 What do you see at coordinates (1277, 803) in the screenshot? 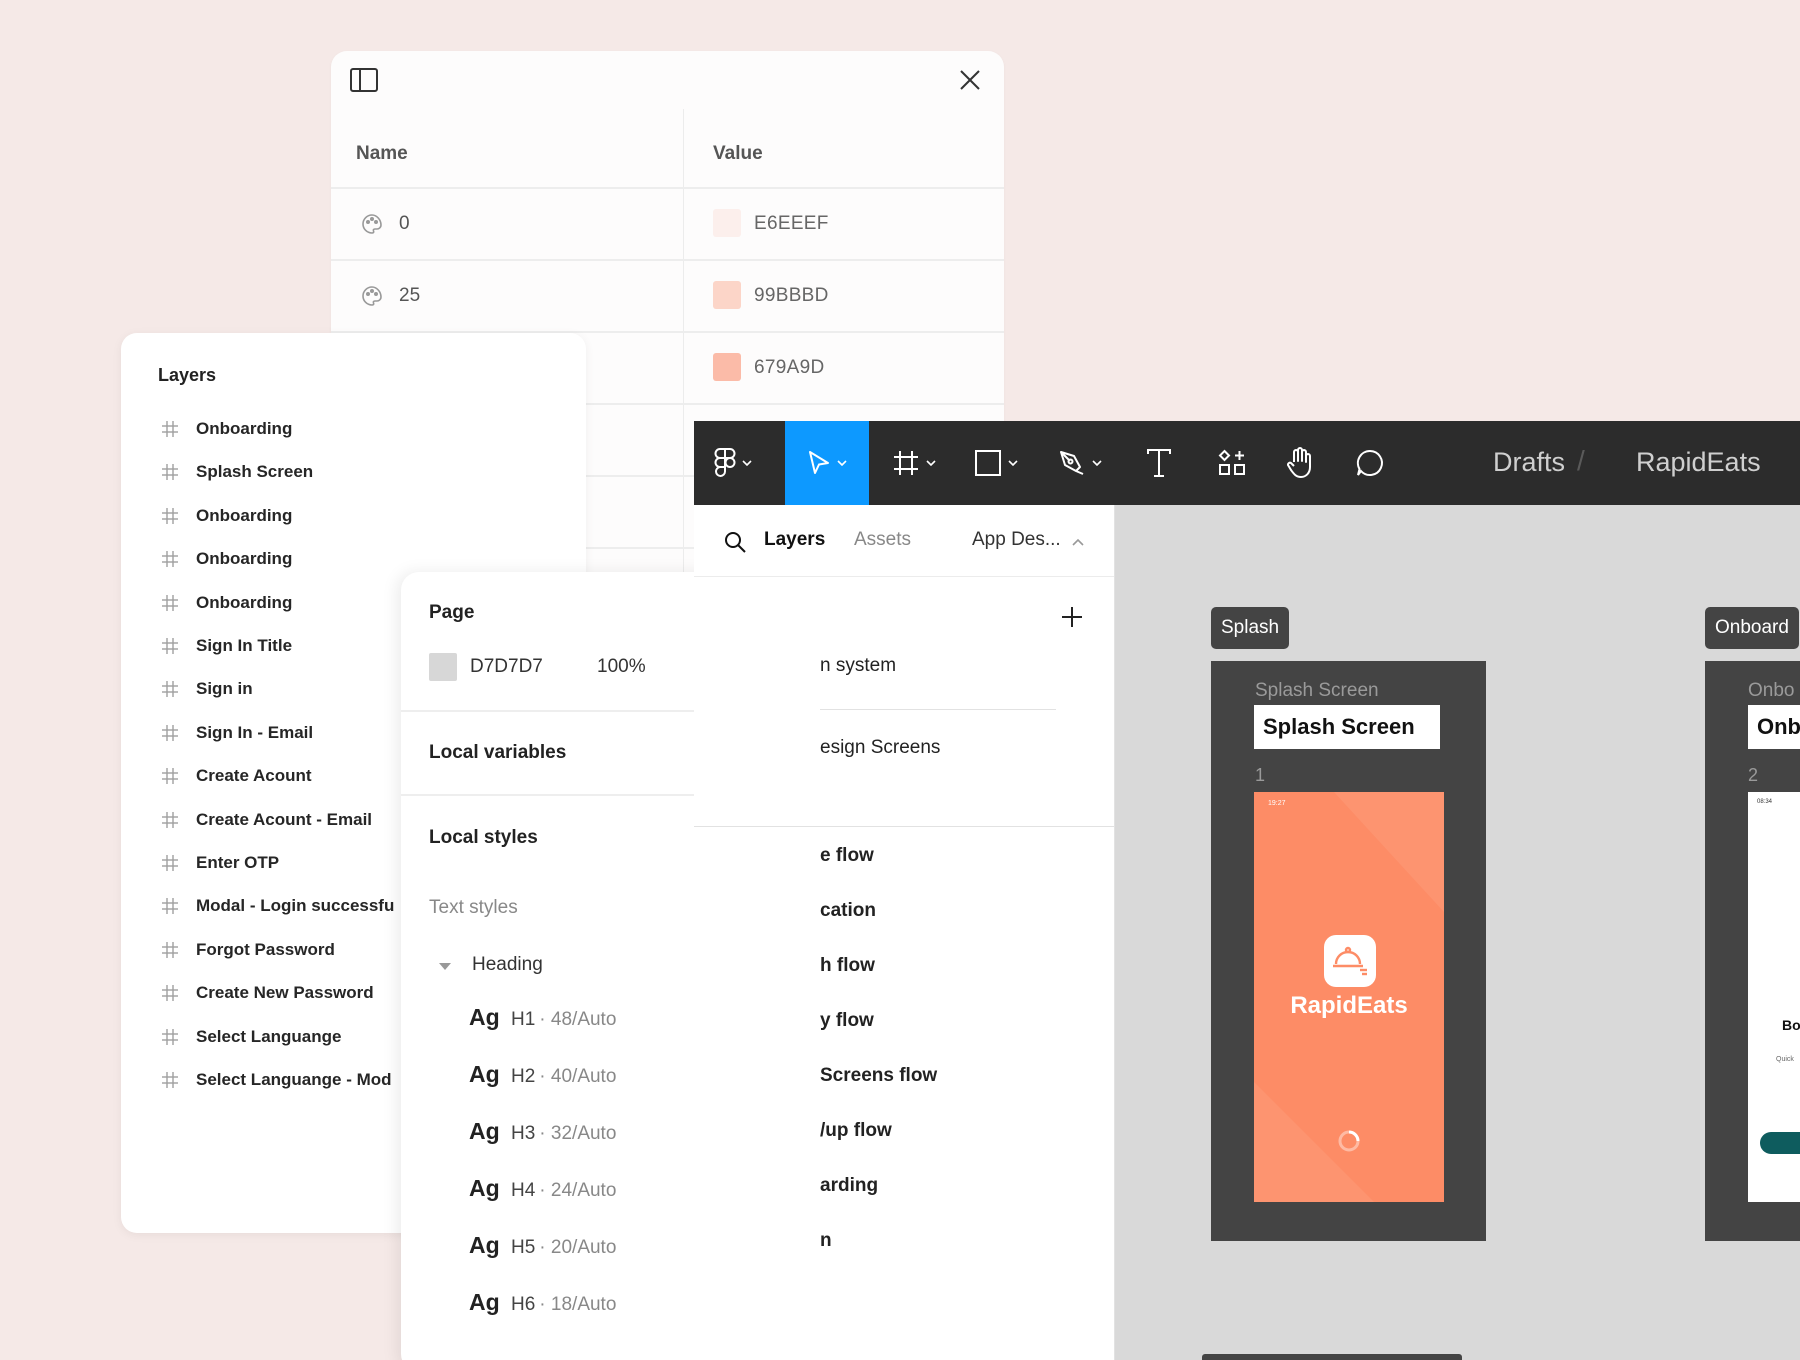
I see `status-bar-time: 19:27` at bounding box center [1277, 803].